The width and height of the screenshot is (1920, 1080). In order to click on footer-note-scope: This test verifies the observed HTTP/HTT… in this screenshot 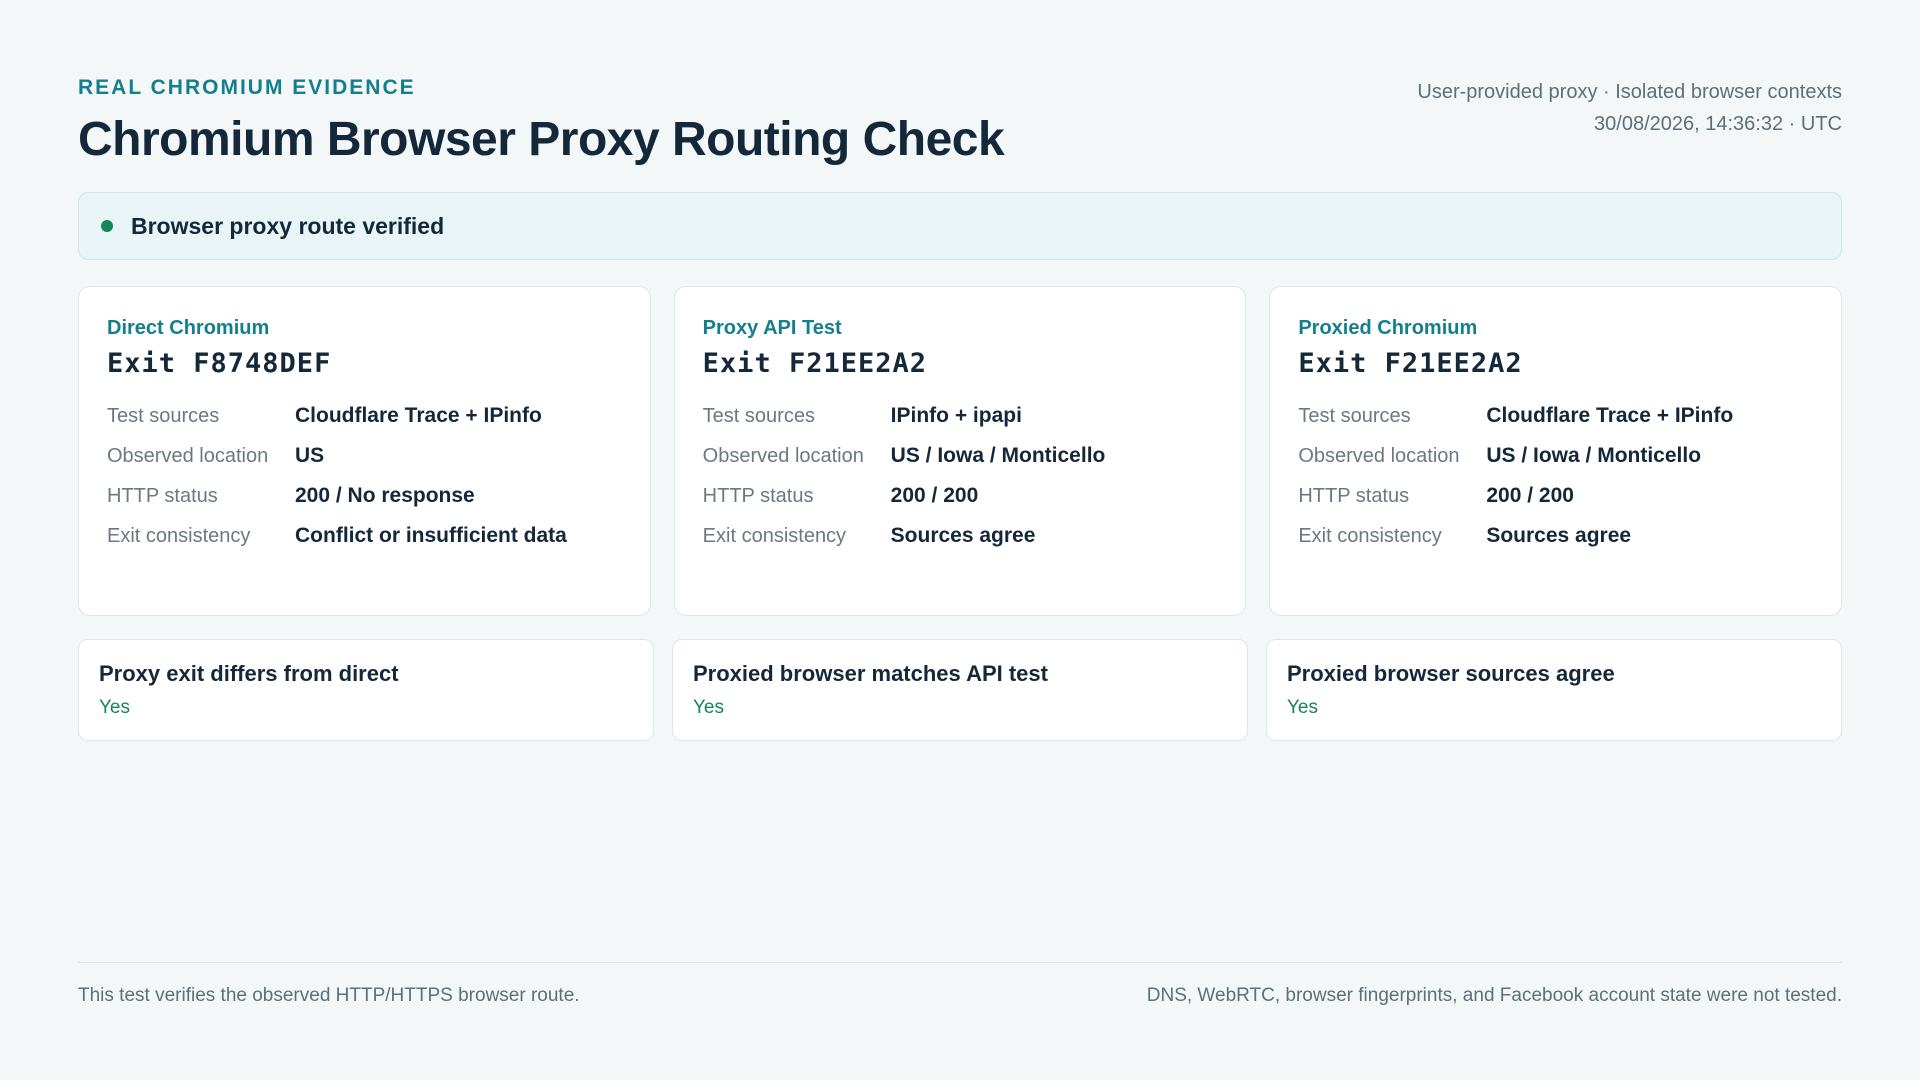, I will do `click(329, 995)`.